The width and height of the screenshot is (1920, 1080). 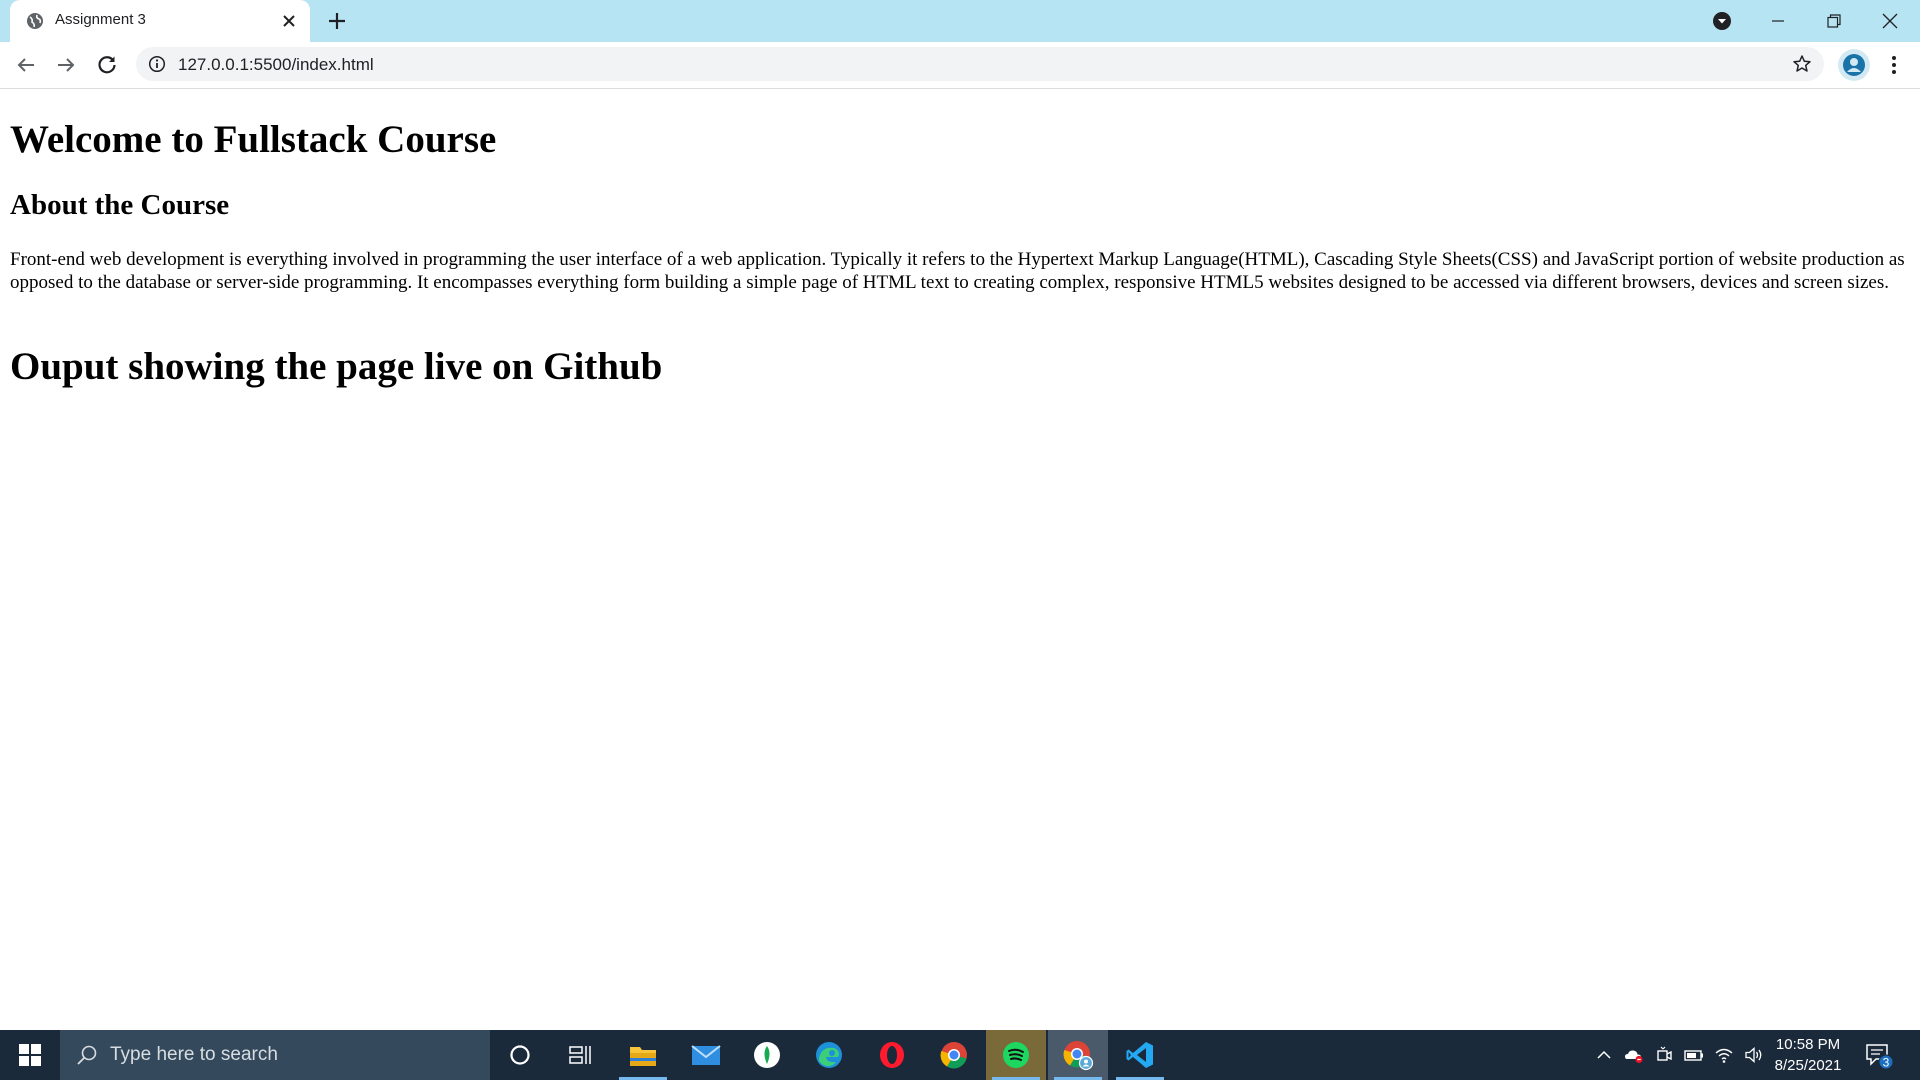 I want to click on tab-assignment-3: Assignment 3, so click(x=160, y=21).